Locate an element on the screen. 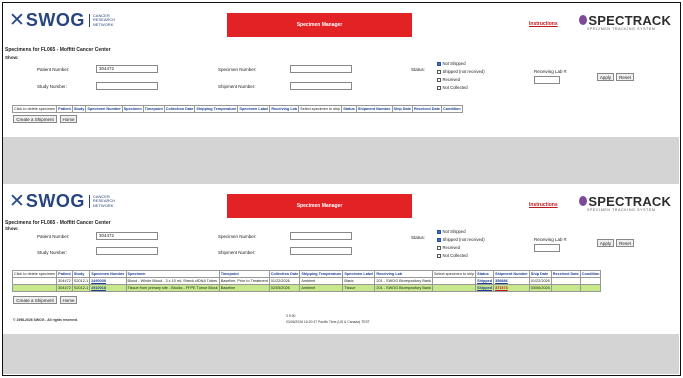 This screenshot has height=378, width=683. cell-timepoint: Baseline, Prior to Treatment is located at coordinates (244, 281).